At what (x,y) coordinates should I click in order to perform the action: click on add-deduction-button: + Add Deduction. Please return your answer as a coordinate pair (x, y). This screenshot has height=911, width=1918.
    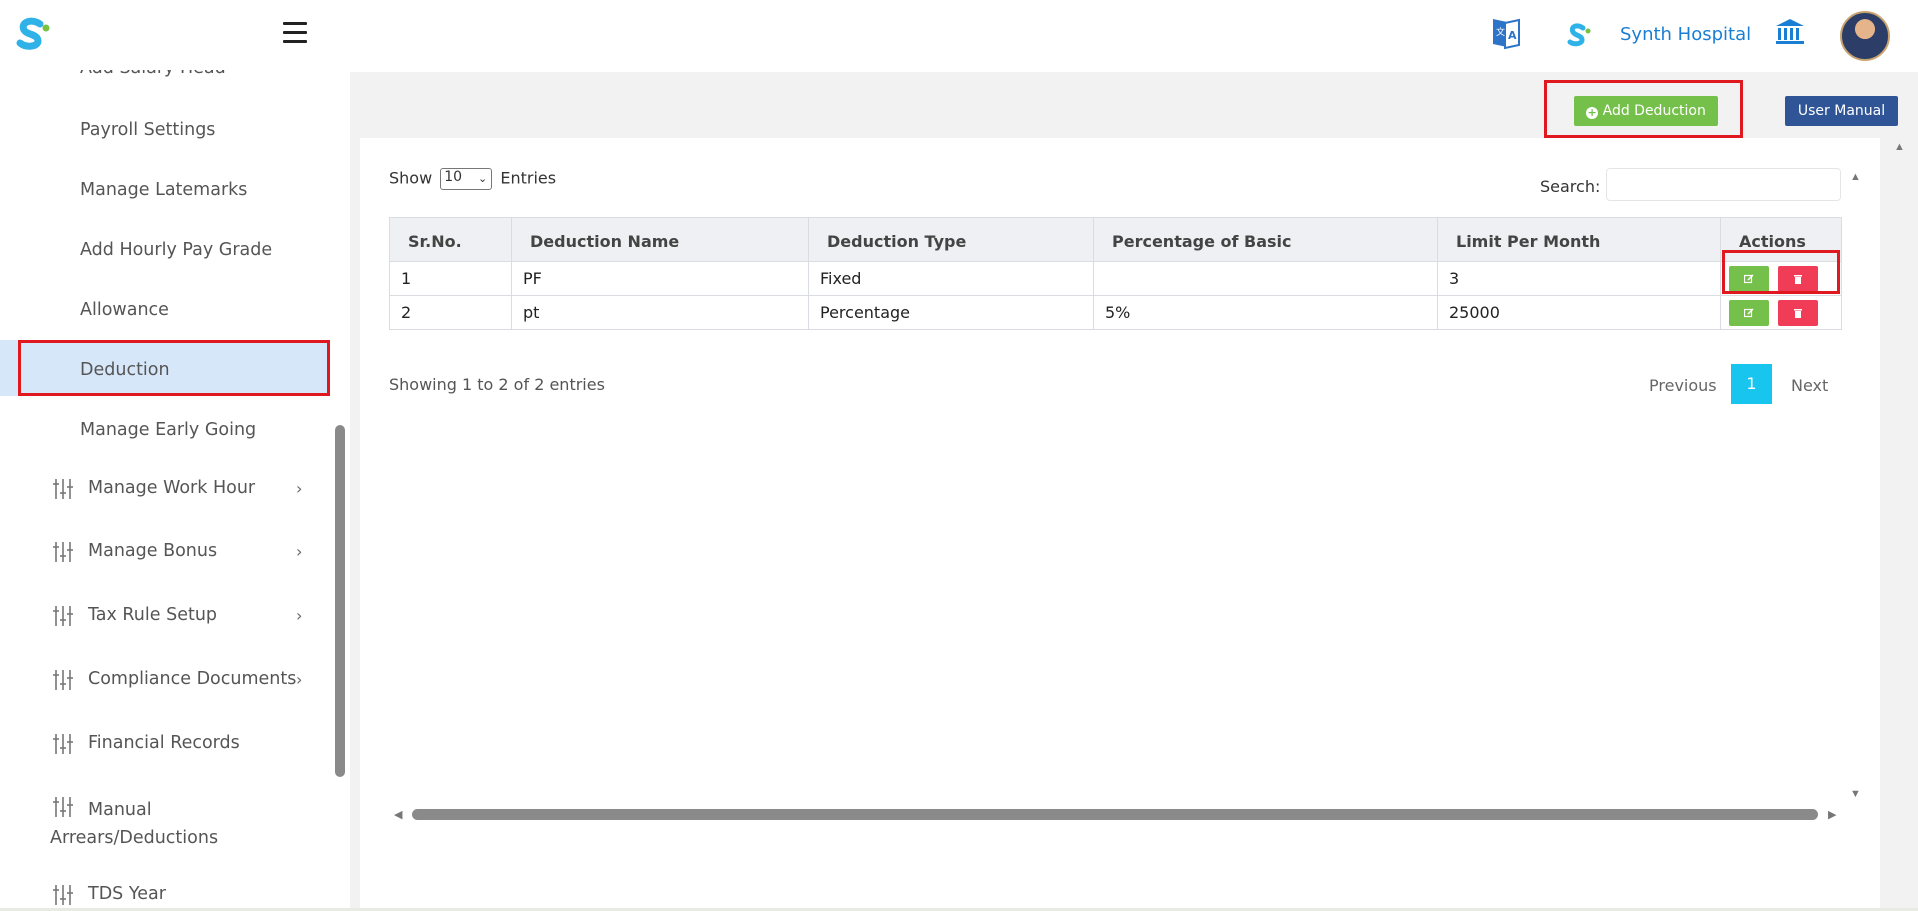
    Looking at the image, I should click on (1646, 111).